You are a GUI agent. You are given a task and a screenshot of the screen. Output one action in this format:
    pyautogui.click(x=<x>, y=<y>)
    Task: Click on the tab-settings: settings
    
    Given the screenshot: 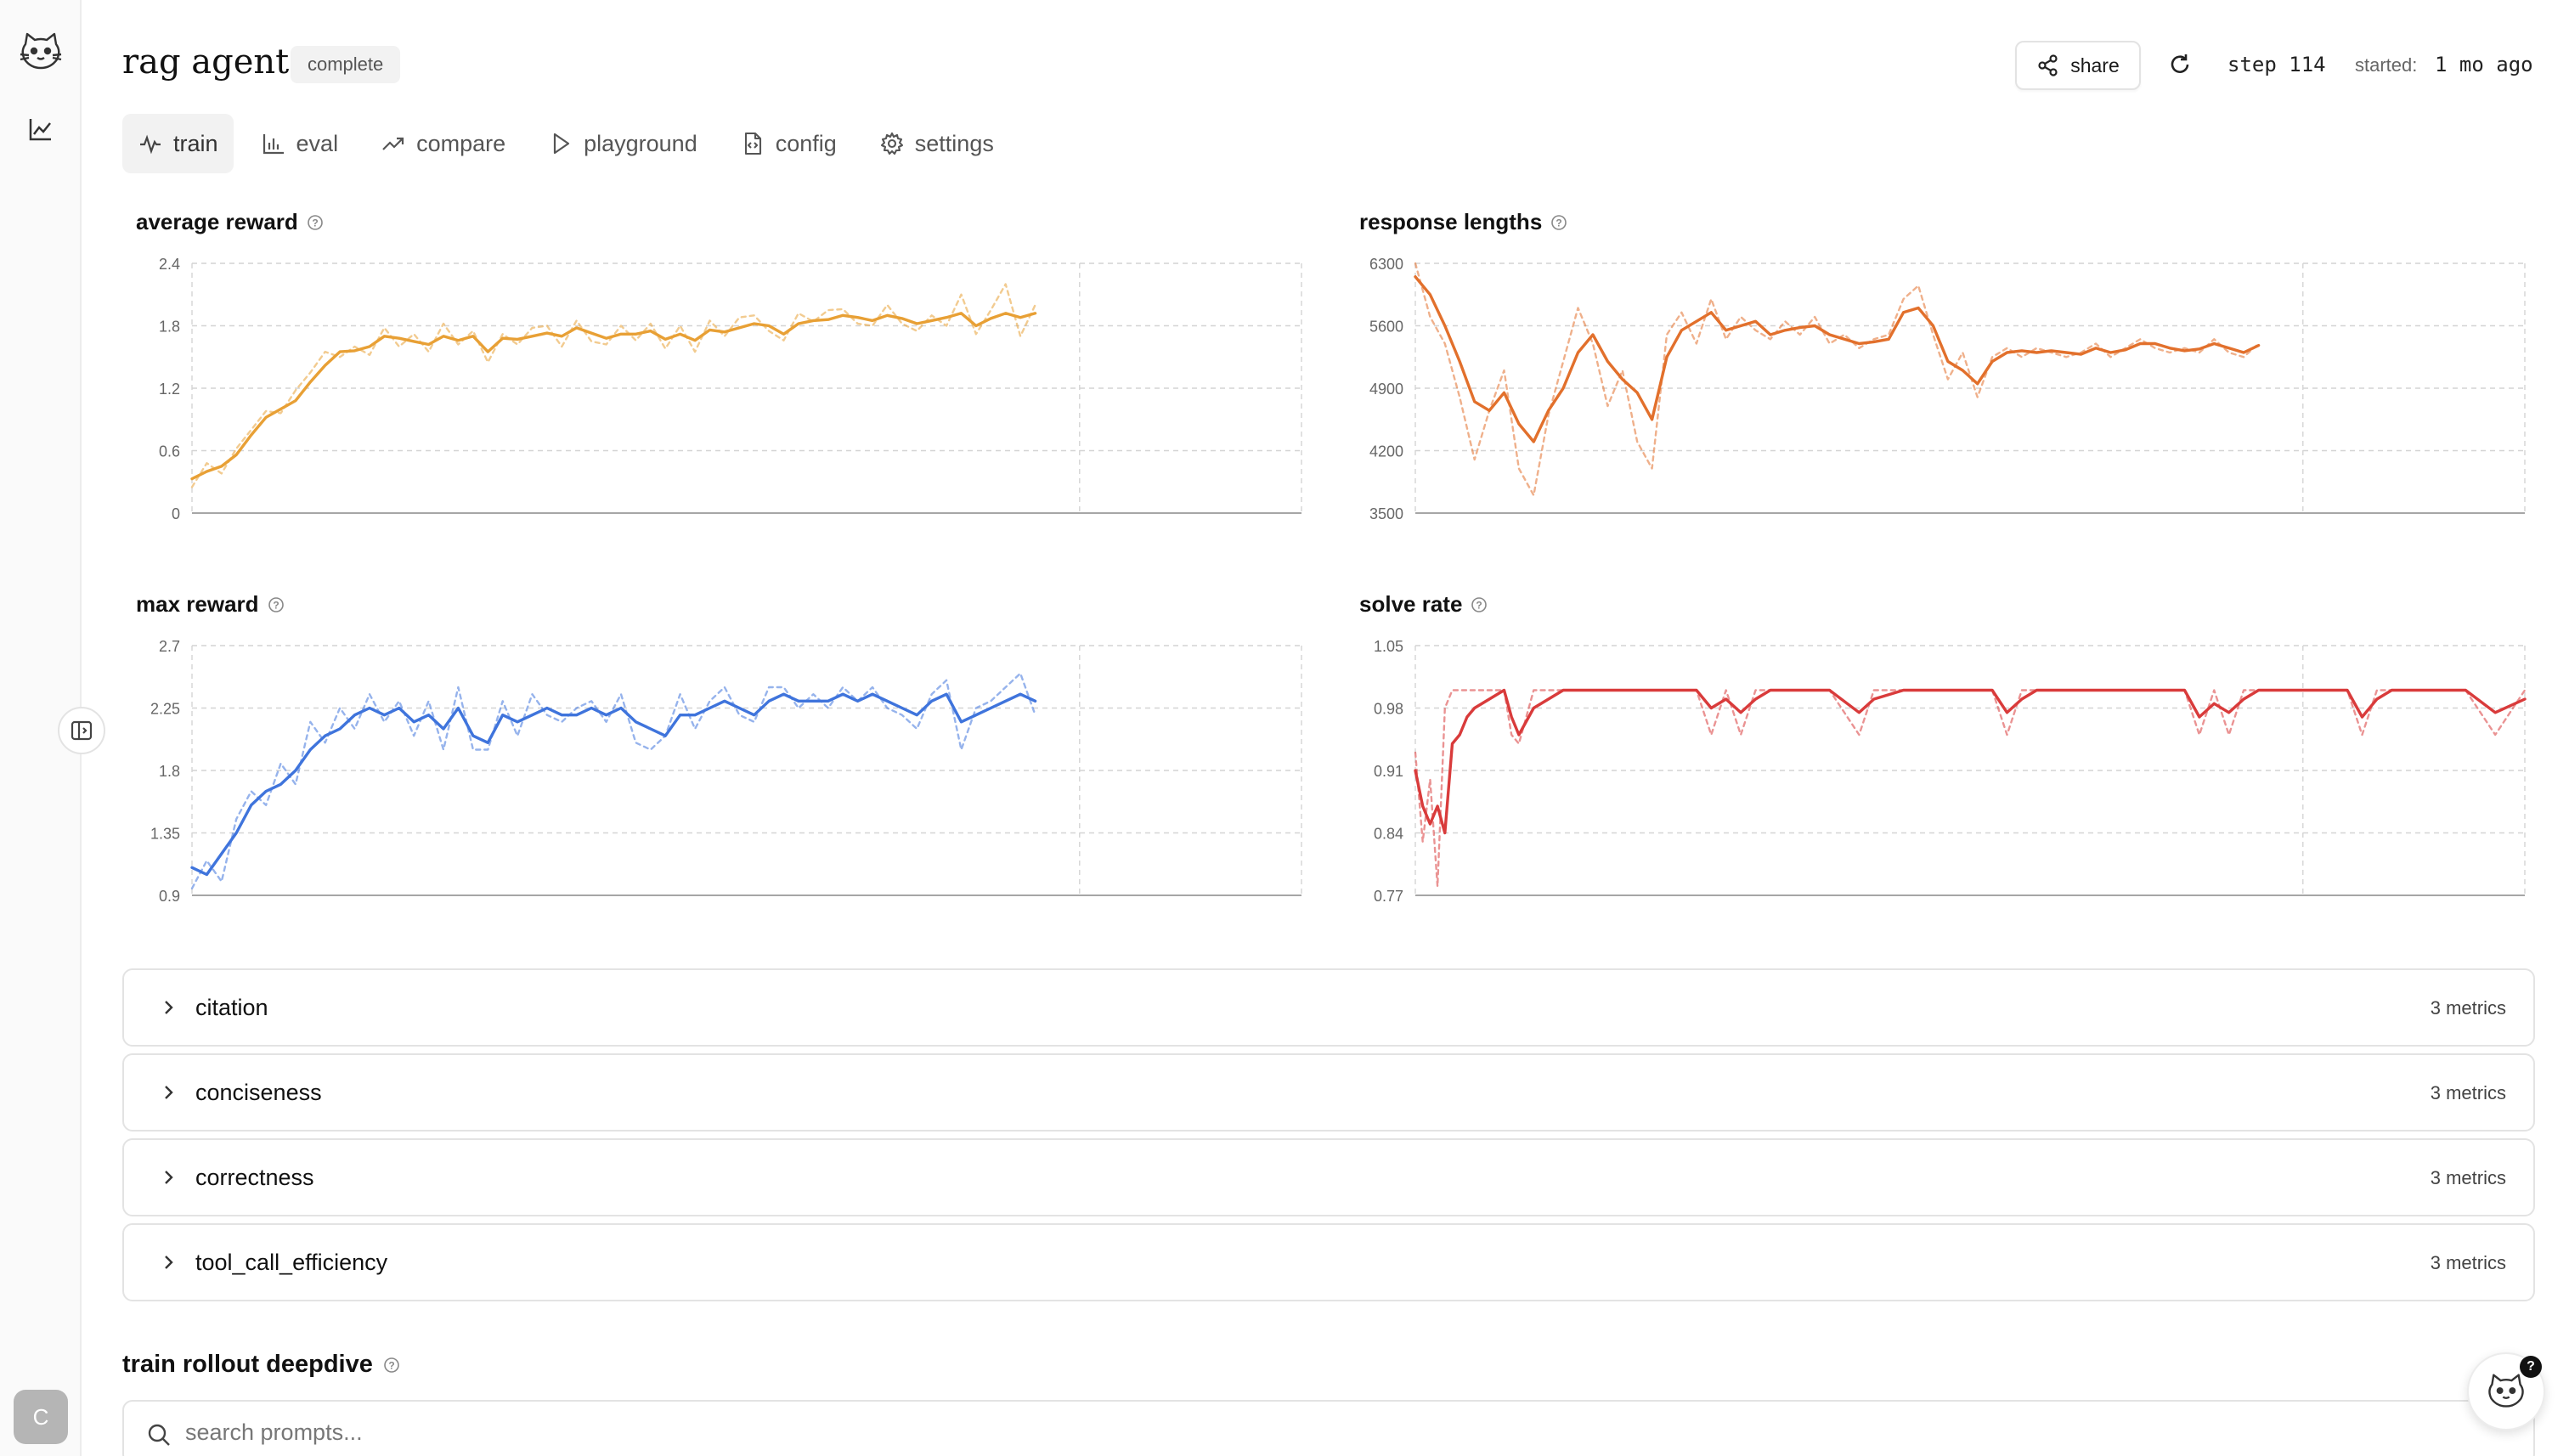 What is the action you would take?
    pyautogui.click(x=936, y=143)
    